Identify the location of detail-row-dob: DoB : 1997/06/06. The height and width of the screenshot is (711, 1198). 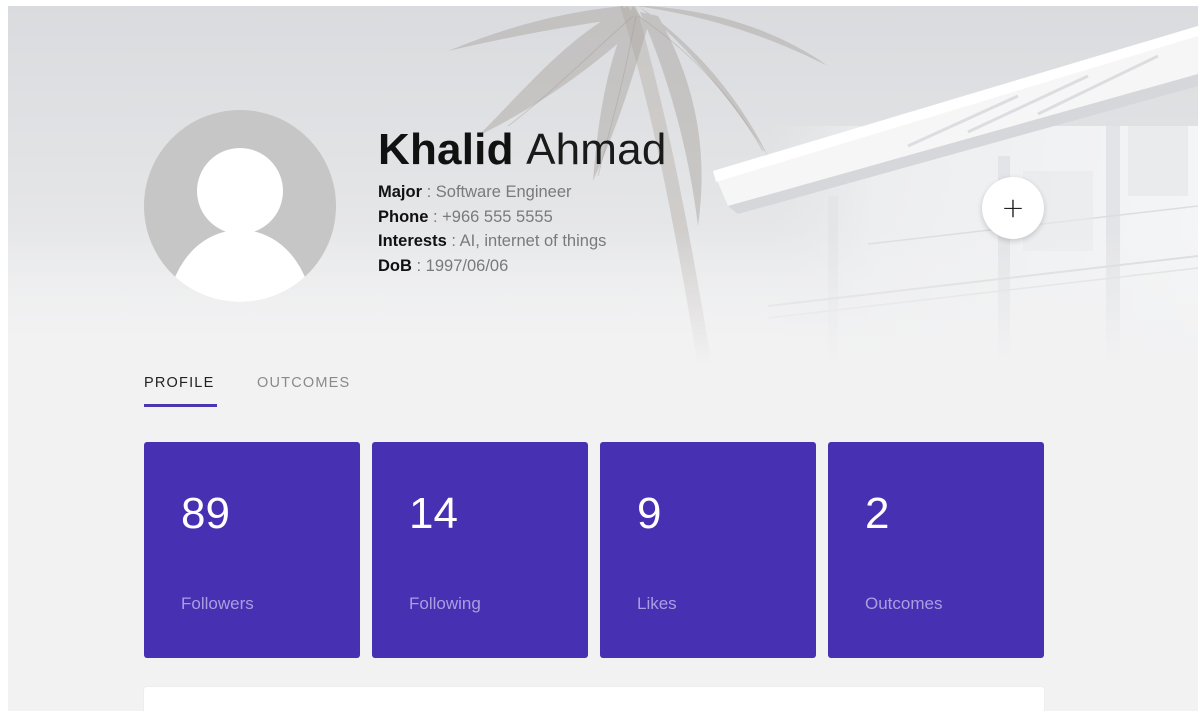
(492, 266).